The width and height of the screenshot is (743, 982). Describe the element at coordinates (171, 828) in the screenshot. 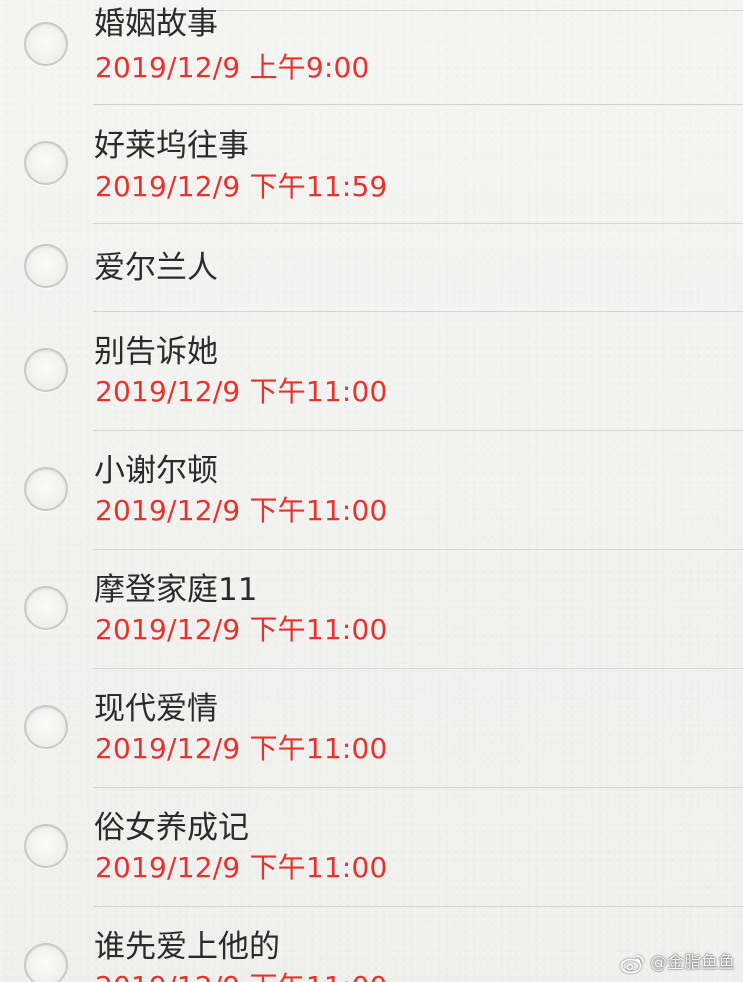

I see `reminder-title: 俗女养成记` at that location.